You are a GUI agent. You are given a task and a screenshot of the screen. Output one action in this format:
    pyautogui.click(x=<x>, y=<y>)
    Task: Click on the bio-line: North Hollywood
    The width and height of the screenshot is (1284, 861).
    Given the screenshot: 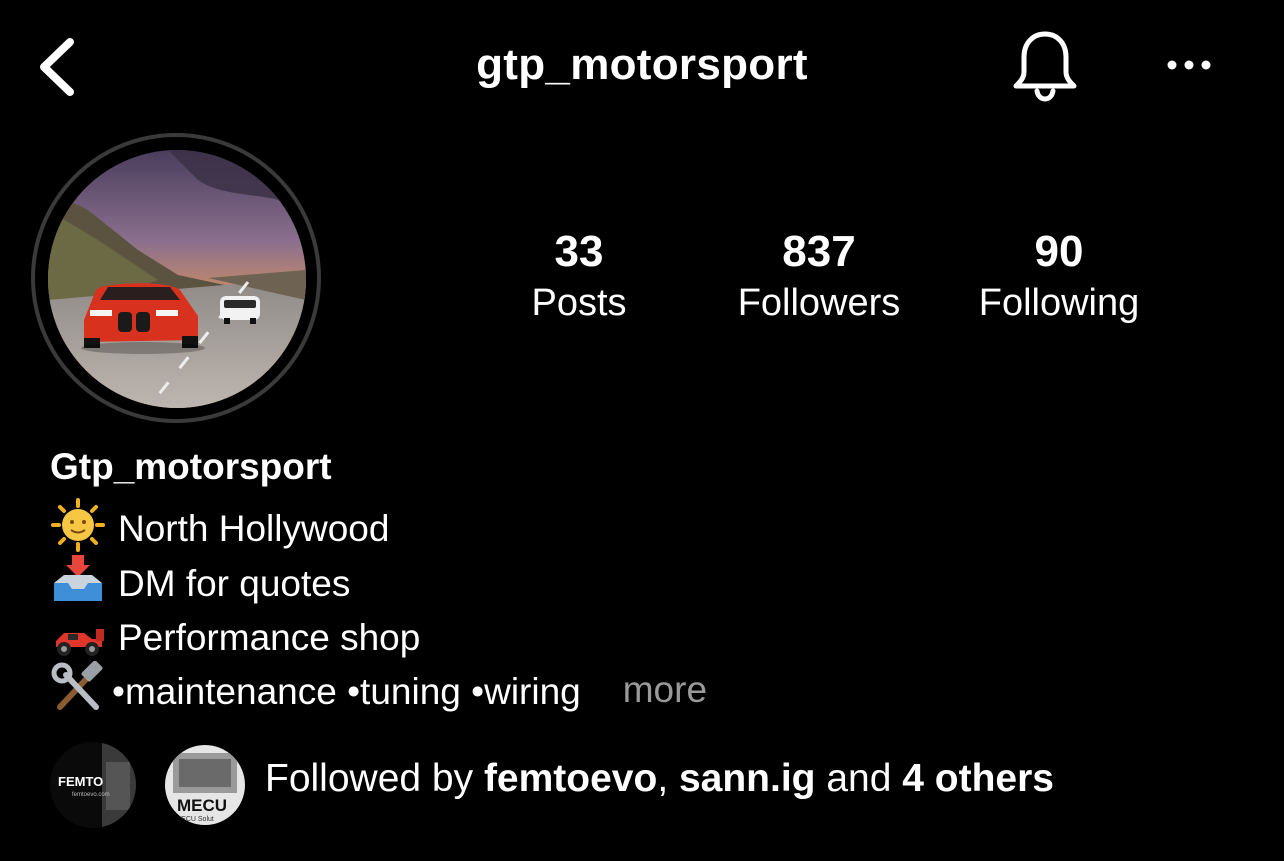 What is the action you would take?
    pyautogui.click(x=220, y=526)
    